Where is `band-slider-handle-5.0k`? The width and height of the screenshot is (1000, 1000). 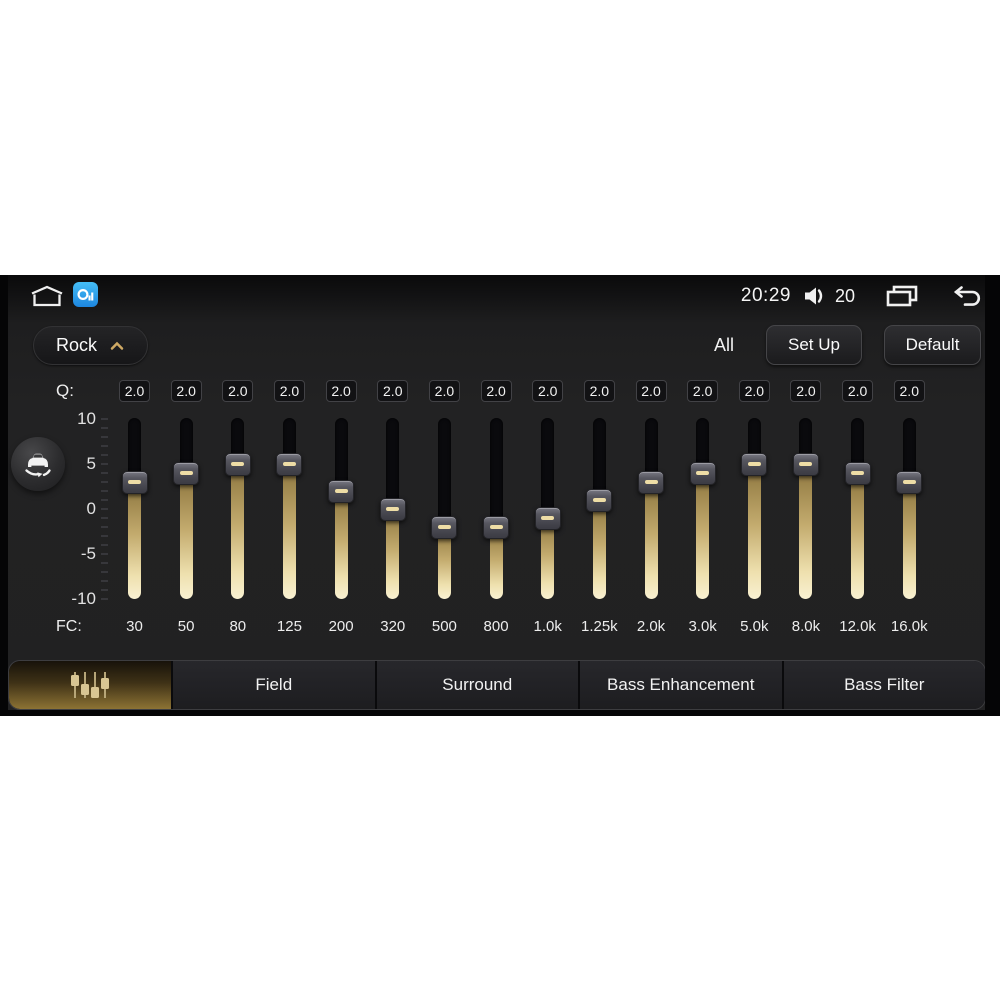
band-slider-handle-5.0k is located at coordinates (754, 464).